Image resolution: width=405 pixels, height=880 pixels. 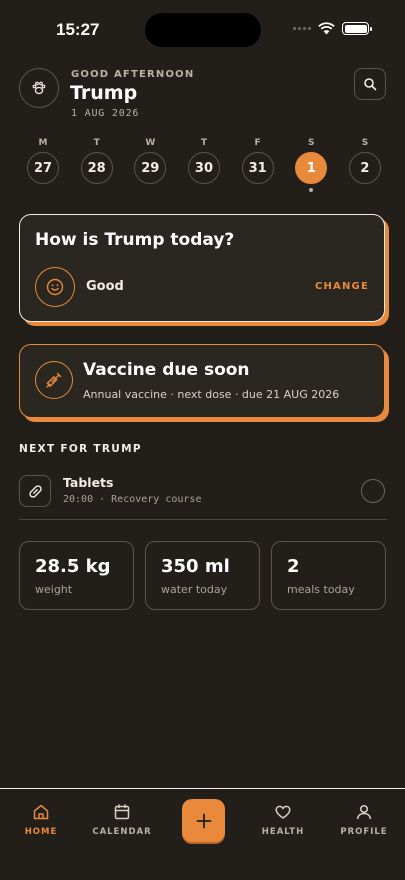 I want to click on day-number: 31, so click(x=257, y=168).